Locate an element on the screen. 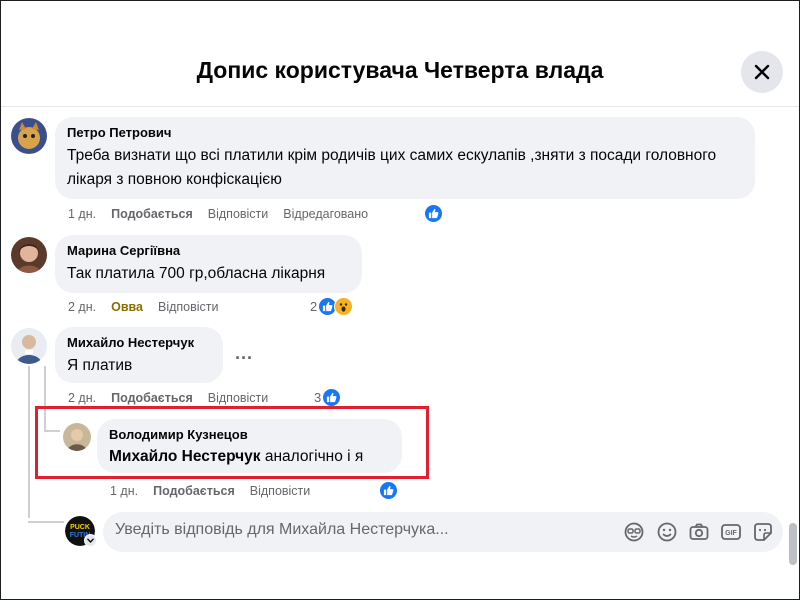  reactions: 3 is located at coordinates (328, 397).